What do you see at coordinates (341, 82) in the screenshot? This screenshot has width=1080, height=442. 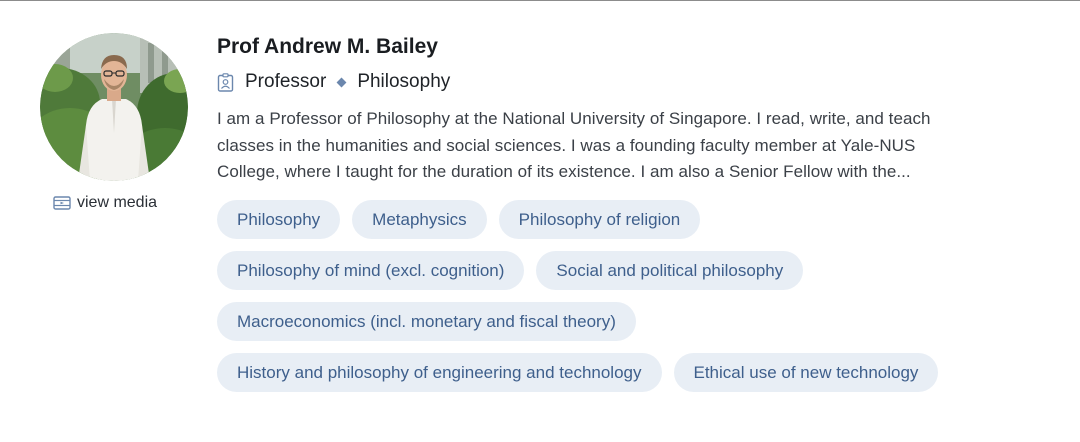 I see `diamond-icon` at bounding box center [341, 82].